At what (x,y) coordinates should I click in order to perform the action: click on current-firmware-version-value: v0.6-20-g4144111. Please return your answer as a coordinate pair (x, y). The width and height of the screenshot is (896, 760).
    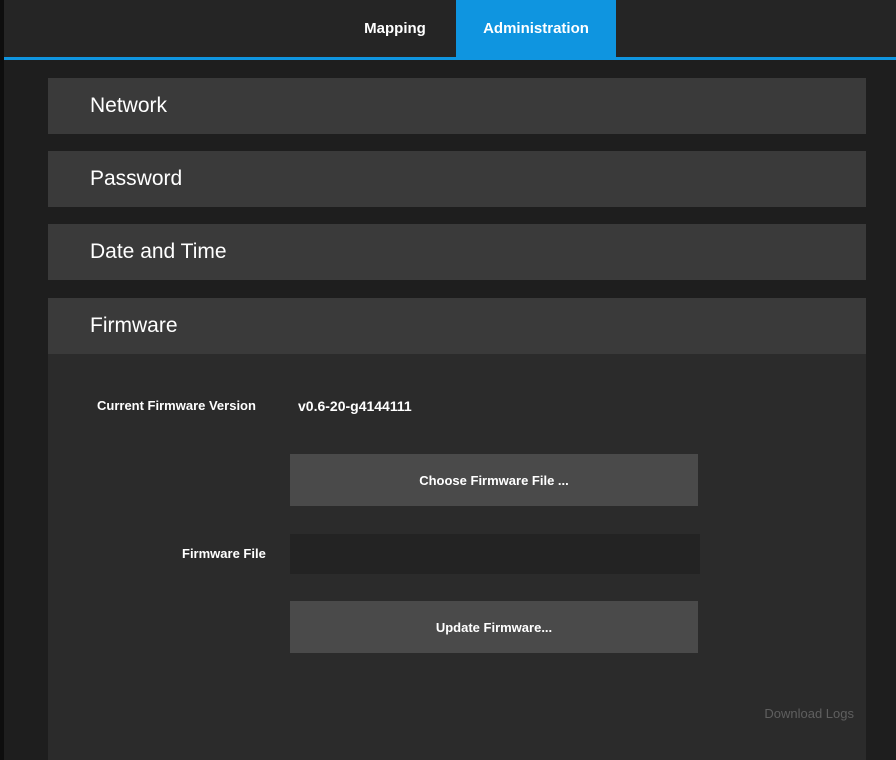
    Looking at the image, I should click on (355, 406).